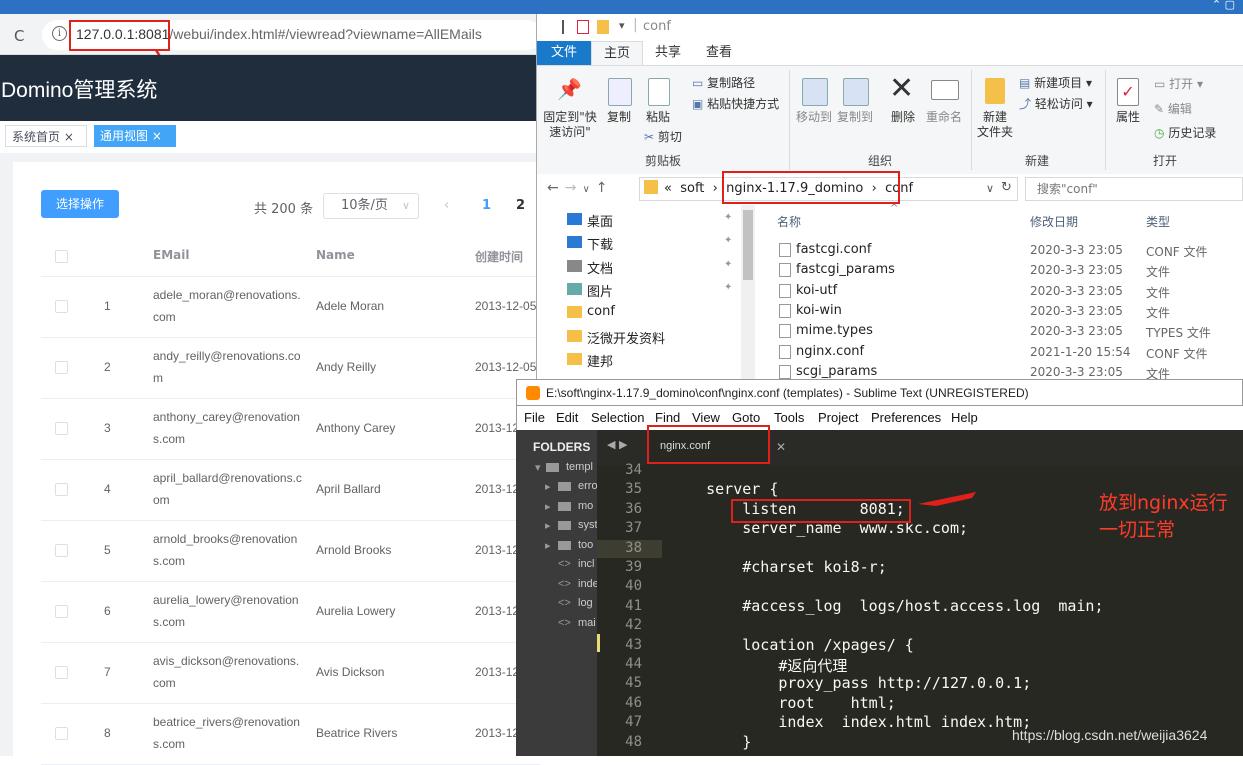  I want to click on select-action-button: 选择操作, so click(80, 204).